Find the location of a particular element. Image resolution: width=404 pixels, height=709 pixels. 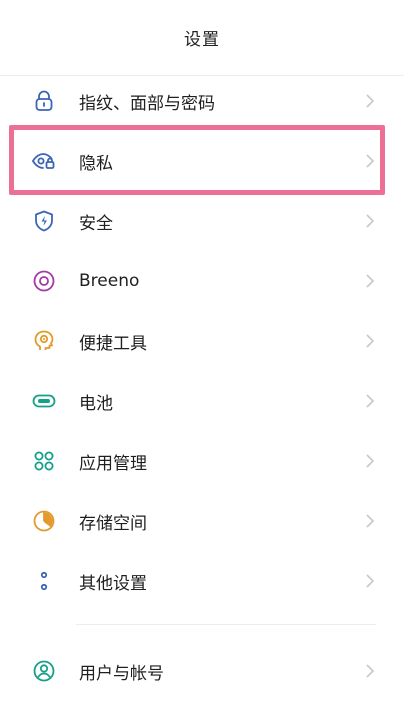

storage-pie-icon is located at coordinates (44, 521).